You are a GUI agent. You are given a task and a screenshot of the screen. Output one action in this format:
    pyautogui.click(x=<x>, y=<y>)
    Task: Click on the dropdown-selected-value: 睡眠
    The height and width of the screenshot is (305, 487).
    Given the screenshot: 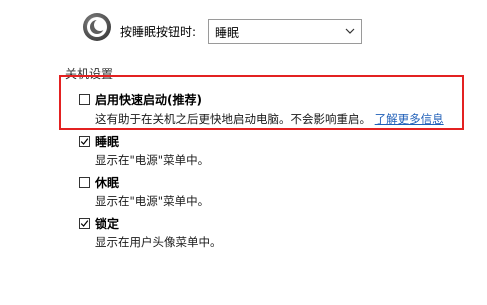 What is the action you would take?
    pyautogui.click(x=227, y=33)
    